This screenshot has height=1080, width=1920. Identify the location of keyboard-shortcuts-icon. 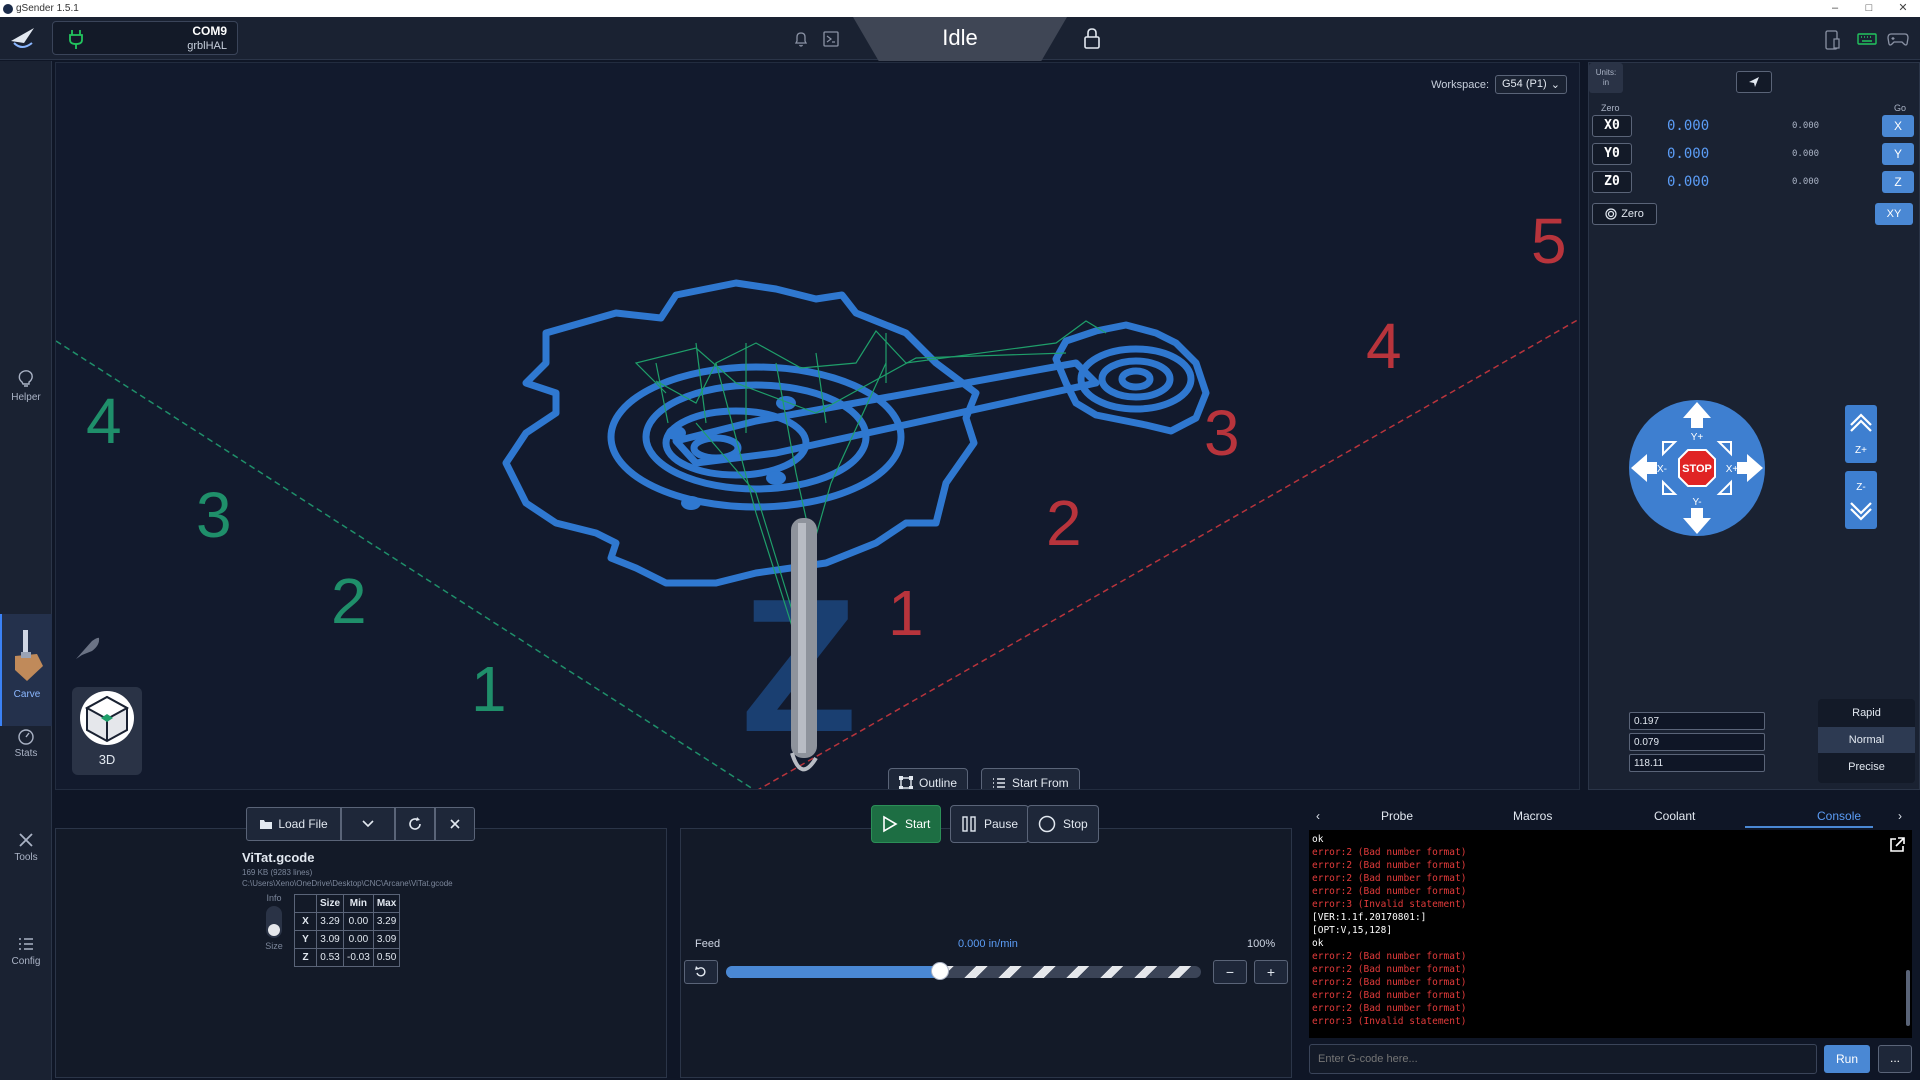
(831, 39).